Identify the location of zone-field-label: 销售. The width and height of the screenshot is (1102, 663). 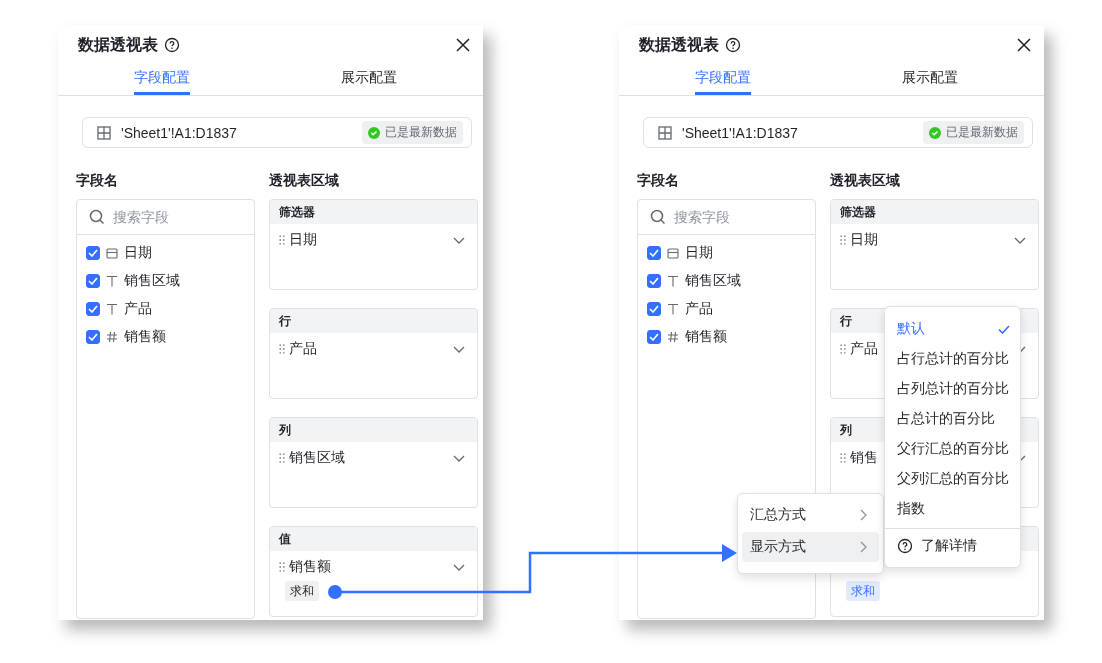
(864, 458).